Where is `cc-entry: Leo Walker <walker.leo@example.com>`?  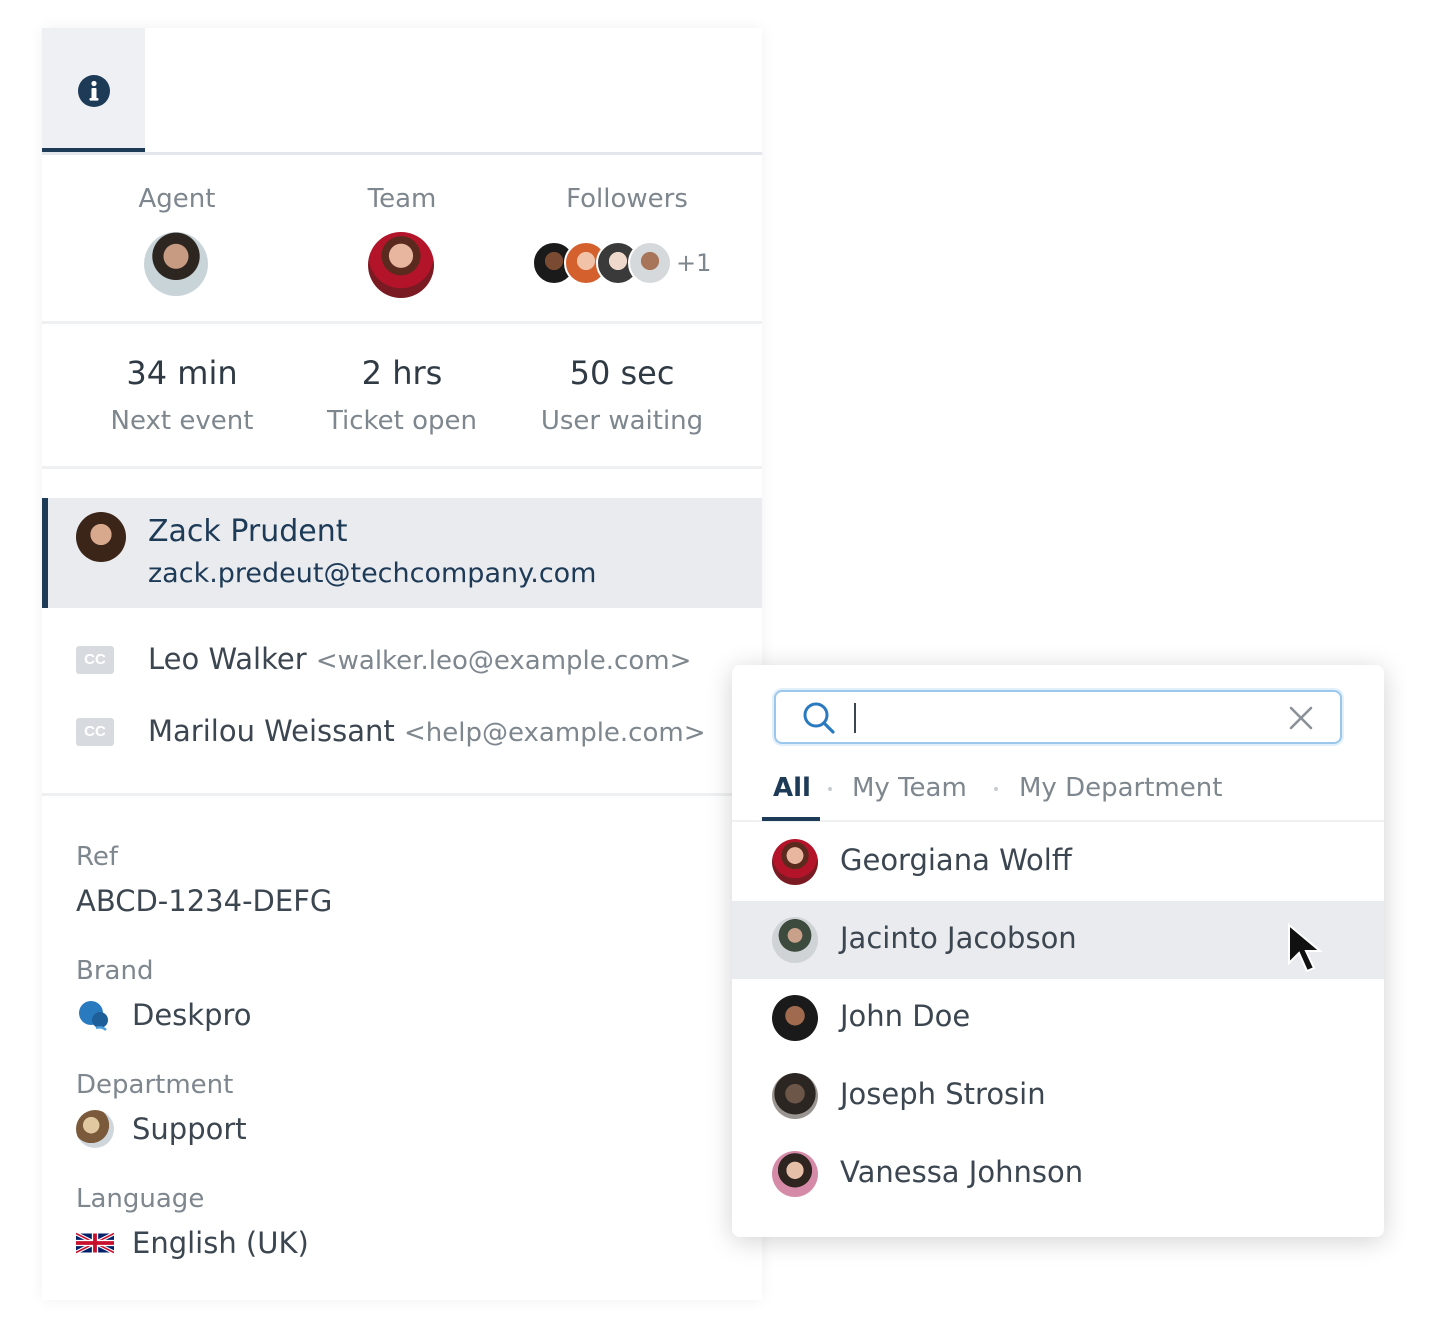
cc-entry: Leo Walker <walker.leo@example.com> is located at coordinates (419, 659).